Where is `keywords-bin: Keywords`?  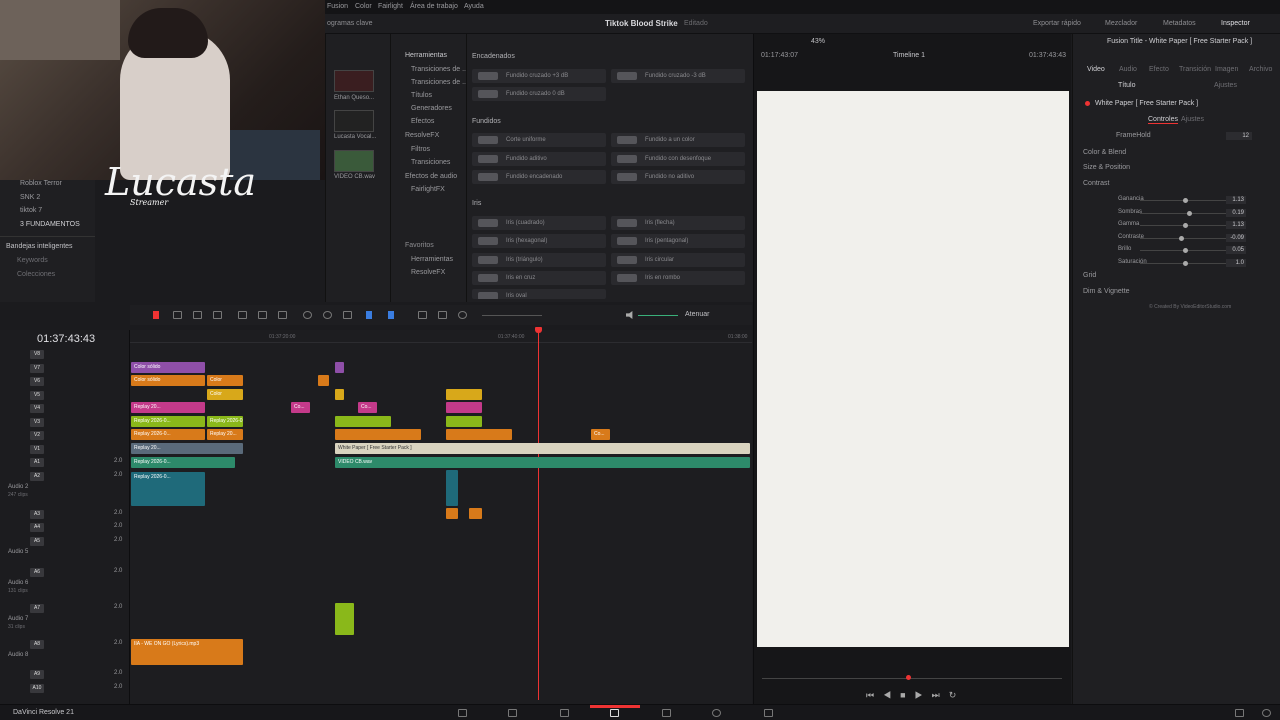 keywords-bin: Keywords is located at coordinates (32, 260).